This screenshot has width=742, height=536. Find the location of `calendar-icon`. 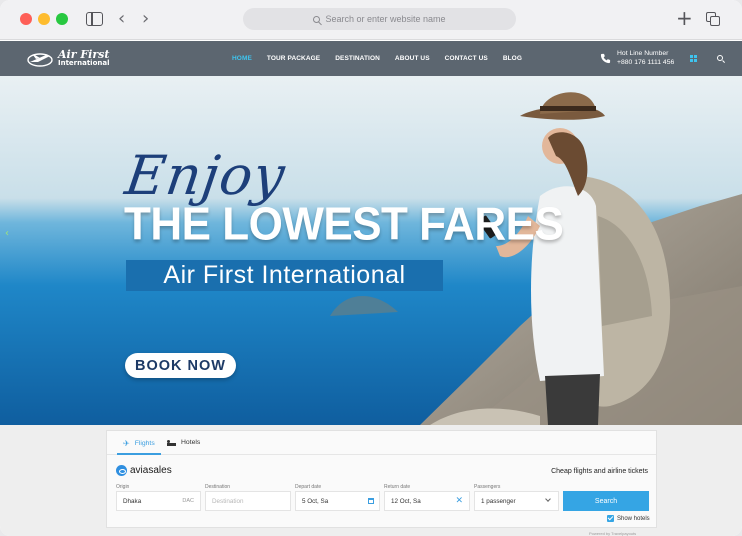

calendar-icon is located at coordinates (371, 501).